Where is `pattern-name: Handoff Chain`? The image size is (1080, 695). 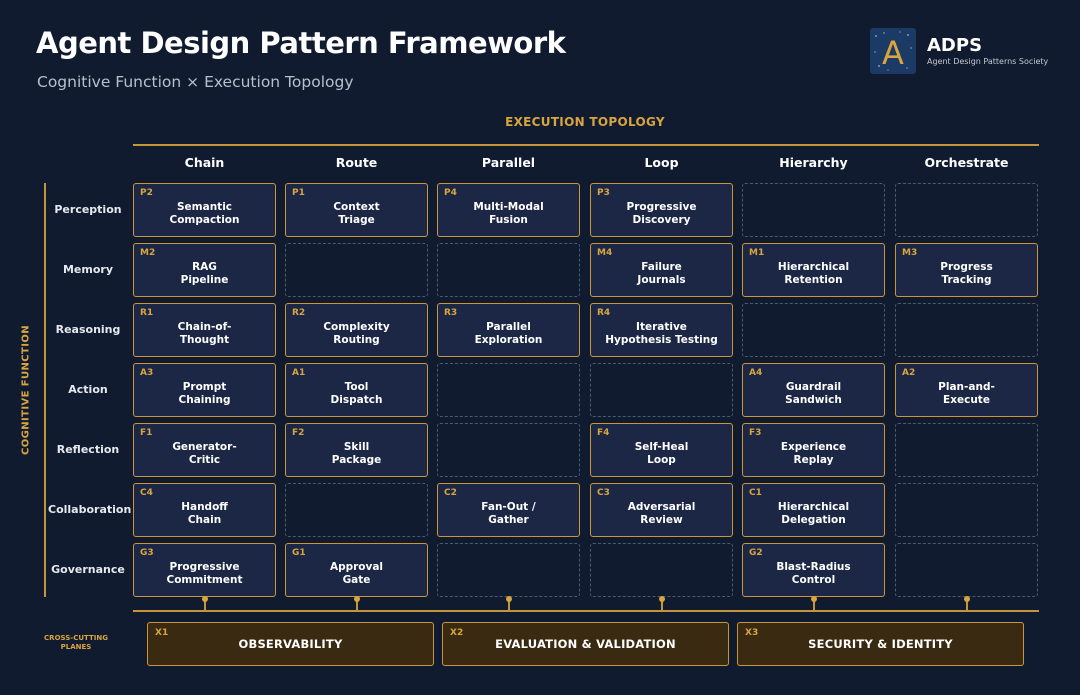
pattern-name: Handoff Chain is located at coordinates (204, 513).